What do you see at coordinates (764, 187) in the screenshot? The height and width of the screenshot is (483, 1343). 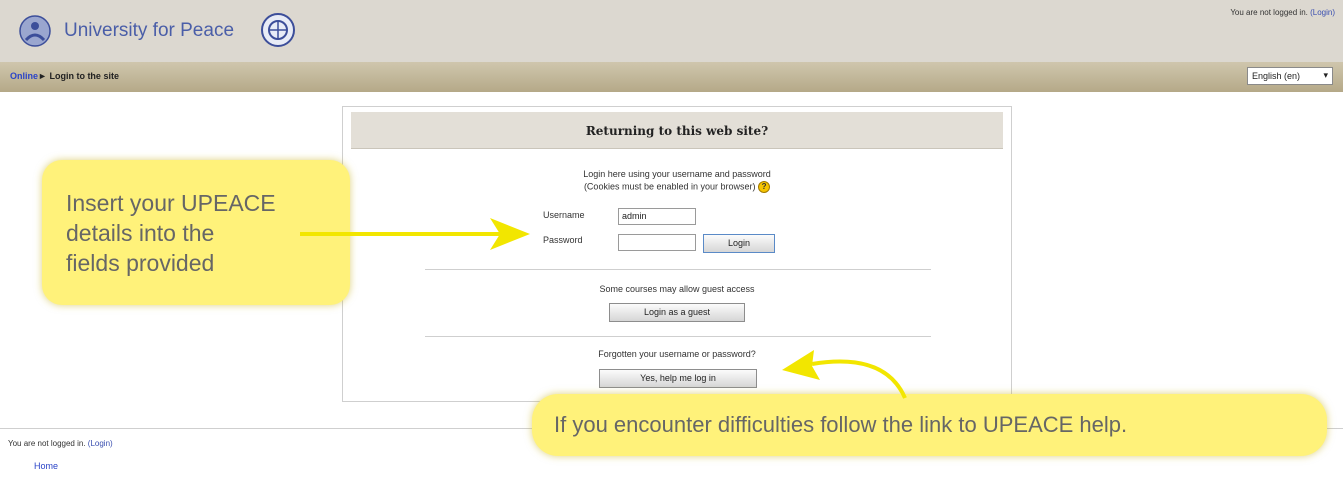 I see `help-icon: ?` at bounding box center [764, 187].